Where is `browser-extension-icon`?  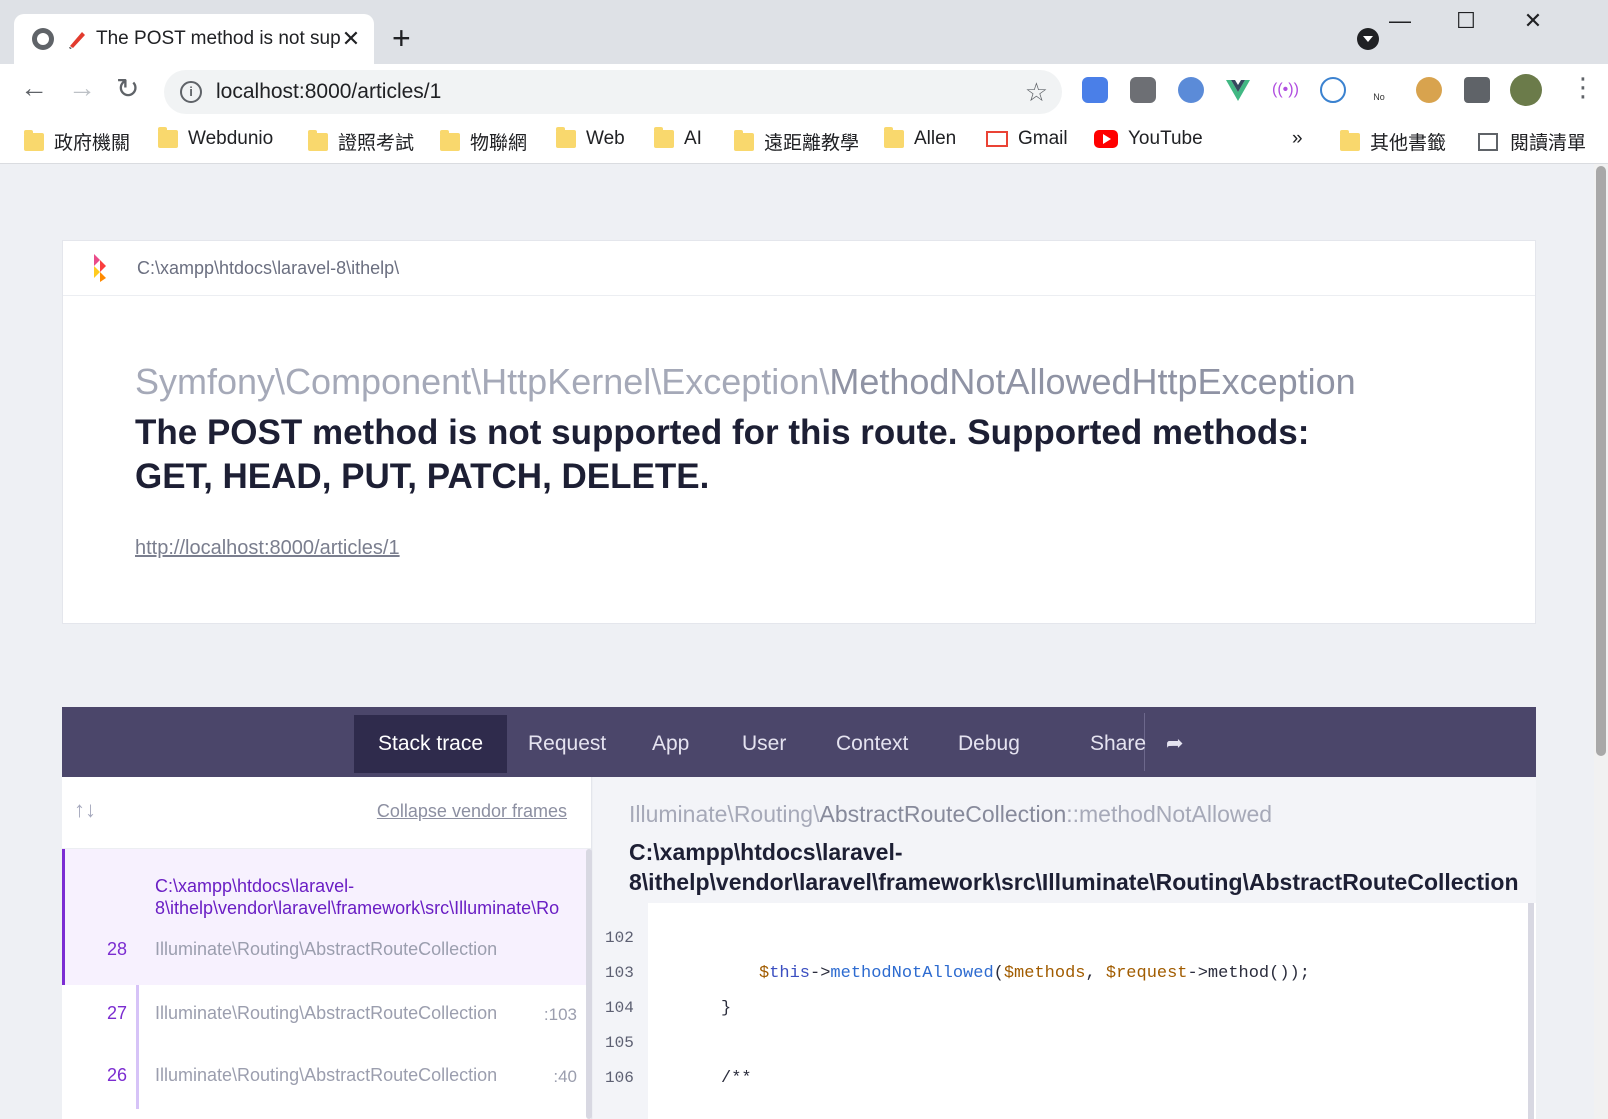
browser-extension-icon is located at coordinates (1191, 90).